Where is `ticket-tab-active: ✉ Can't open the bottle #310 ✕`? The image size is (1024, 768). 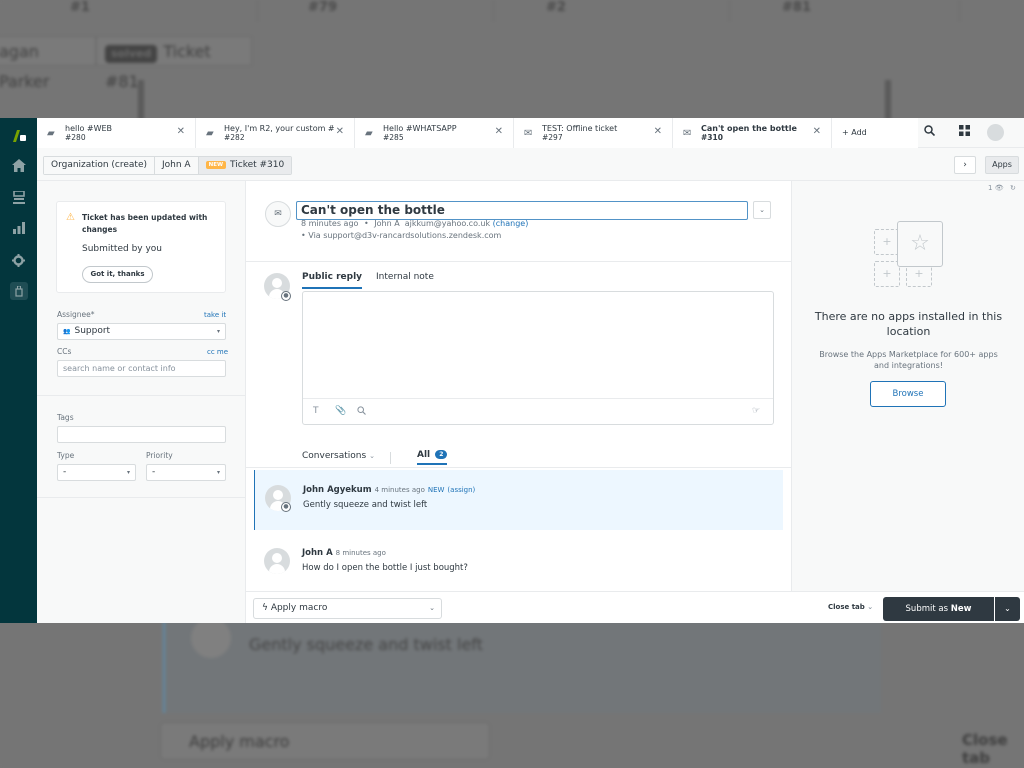
ticket-tab-active: ✉ Can't open the bottle #310 ✕ is located at coordinates (752, 133).